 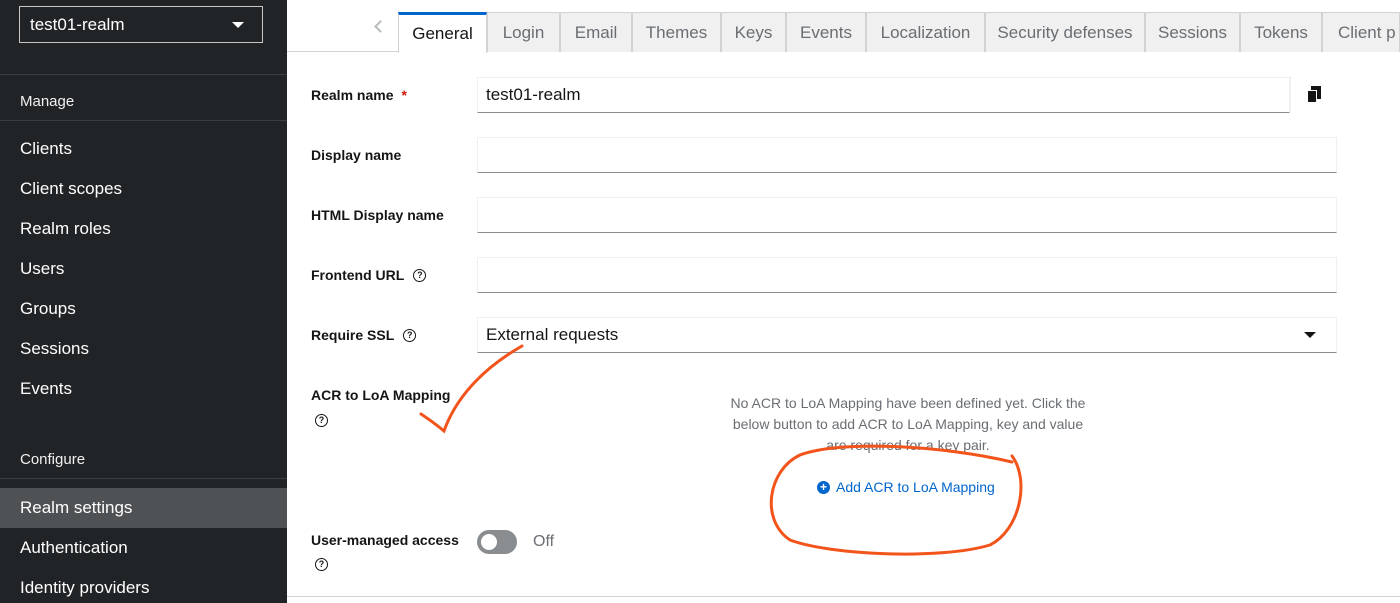 What do you see at coordinates (676, 32) in the screenshot?
I see `tab-themes: Themes` at bounding box center [676, 32].